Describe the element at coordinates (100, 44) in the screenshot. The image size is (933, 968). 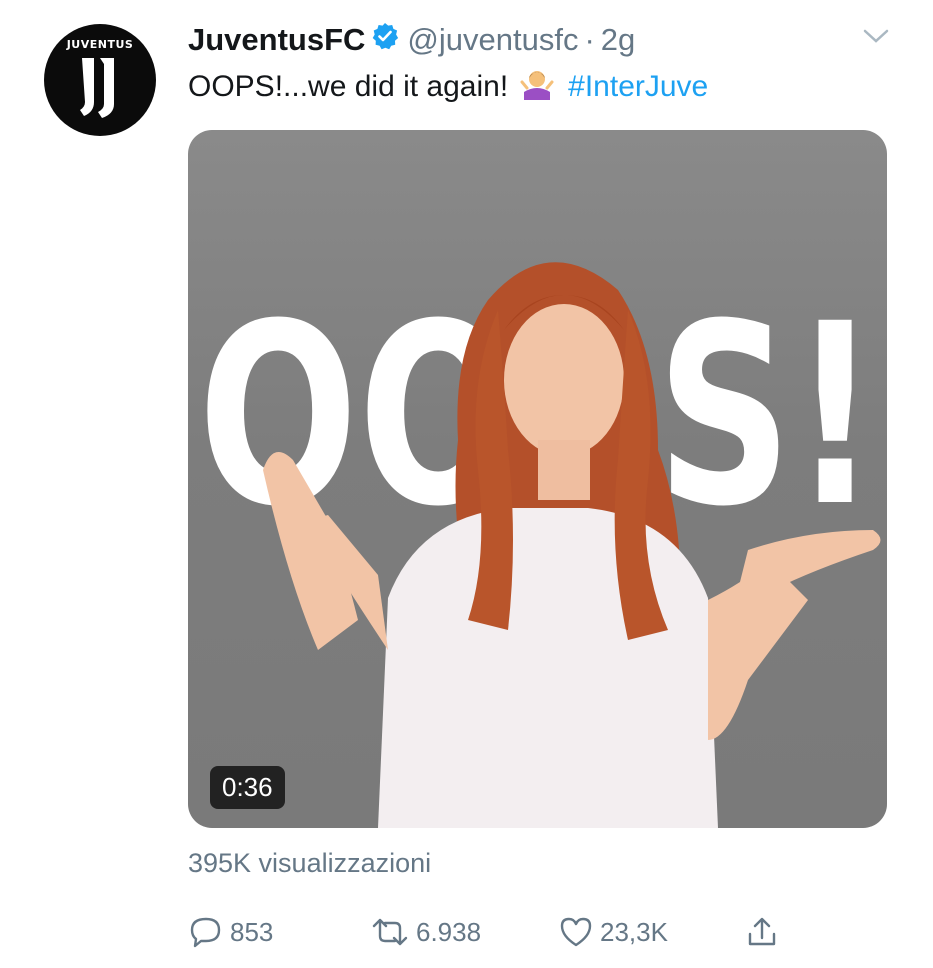
I see `avatar-brand-text: JUVENTUS` at that location.